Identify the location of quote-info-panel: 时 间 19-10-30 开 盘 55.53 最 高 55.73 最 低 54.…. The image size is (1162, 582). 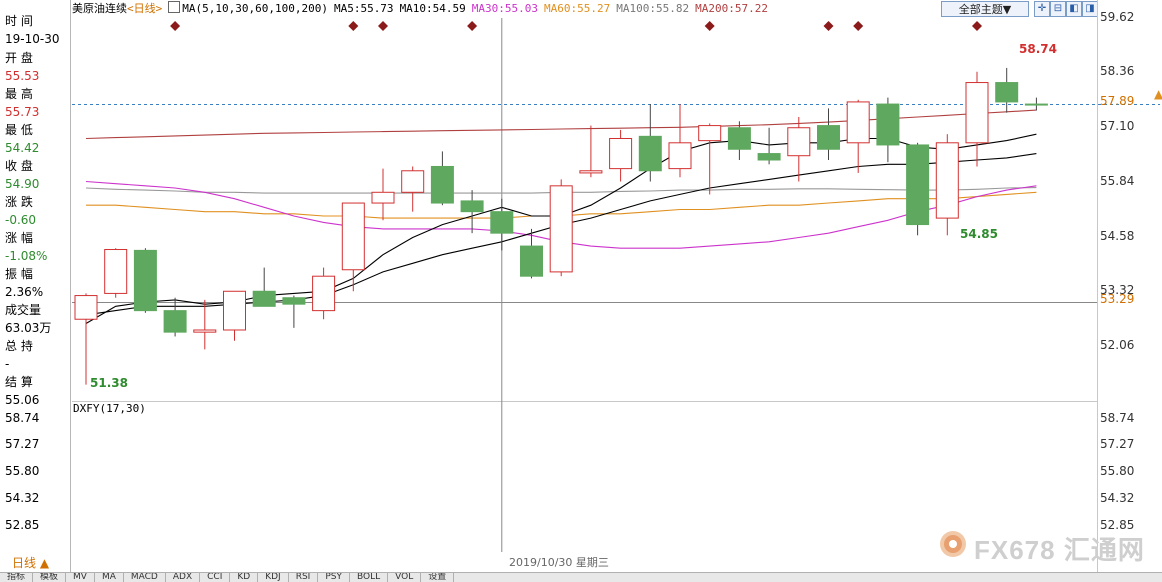
(35, 290).